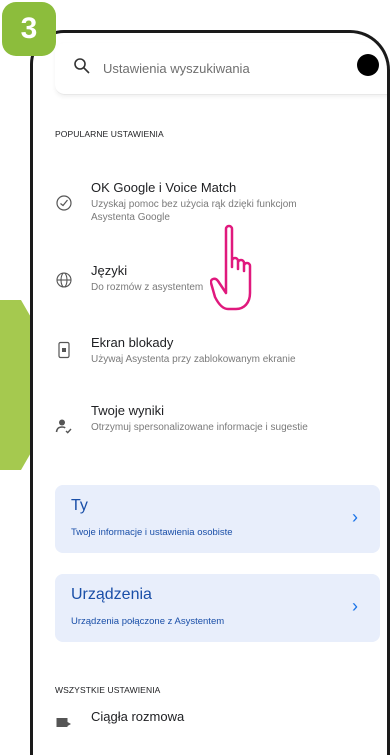  I want to click on setting-continued-conversation: Ciągła rozmowa, so click(215, 721).